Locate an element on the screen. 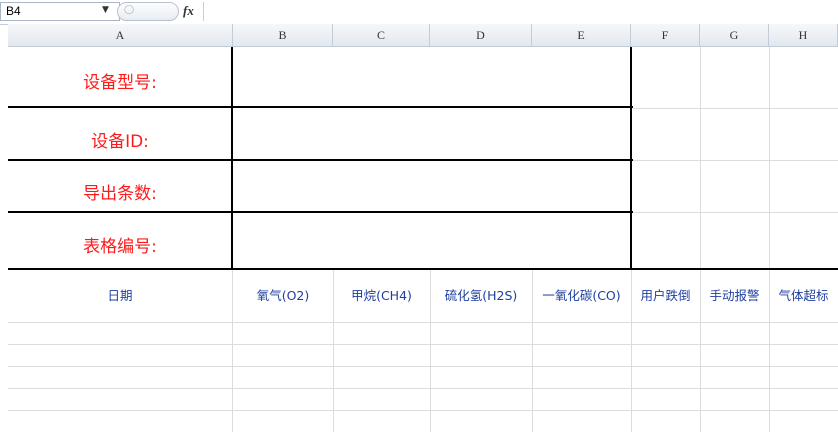  chevron-down-icon: ▼ is located at coordinates (105, 10).